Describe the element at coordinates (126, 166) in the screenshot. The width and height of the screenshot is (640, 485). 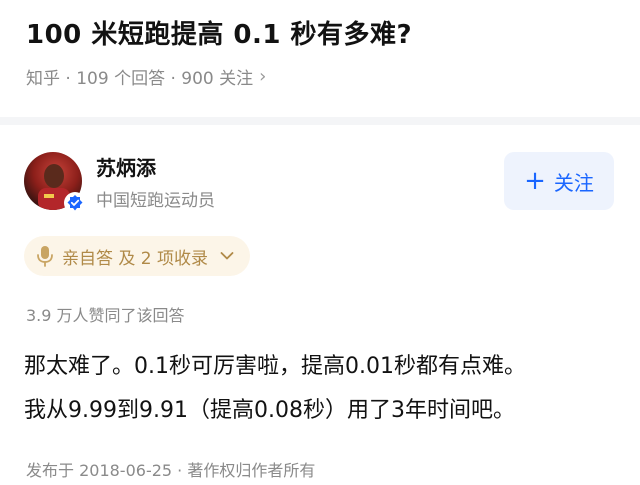
I see `author-name: 苏炳添` at that location.